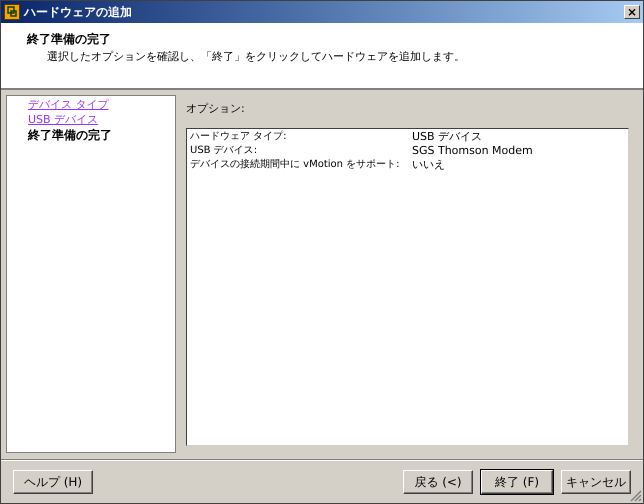 The width and height of the screenshot is (644, 504). I want to click on finish-button: 終了 (F), so click(517, 482).